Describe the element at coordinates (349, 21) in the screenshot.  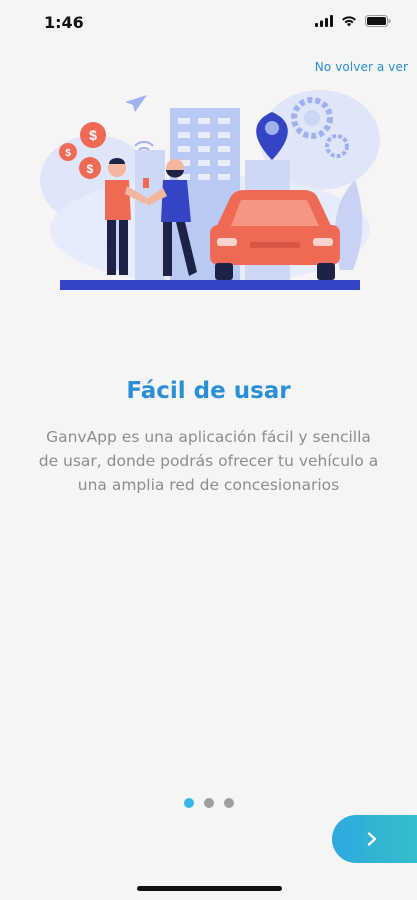
I see `wifi-icon` at that location.